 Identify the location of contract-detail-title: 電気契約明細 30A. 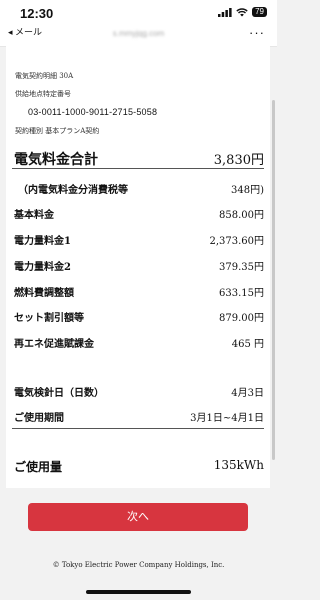
(44, 76).